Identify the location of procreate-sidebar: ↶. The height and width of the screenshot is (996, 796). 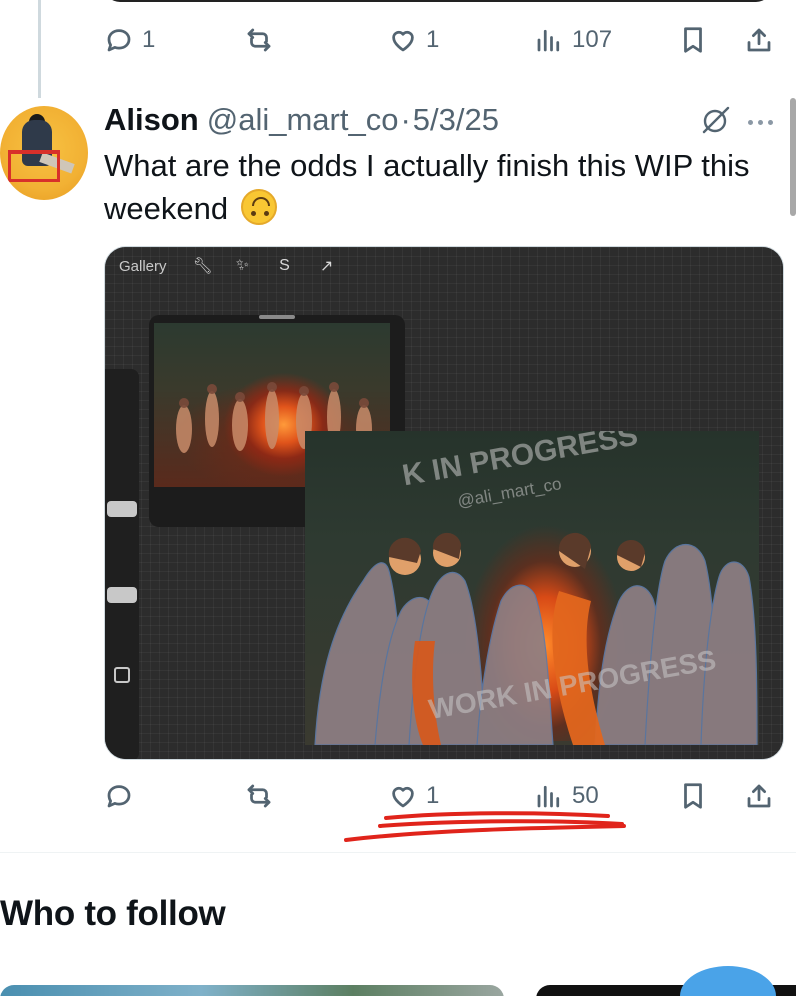
(122, 564).